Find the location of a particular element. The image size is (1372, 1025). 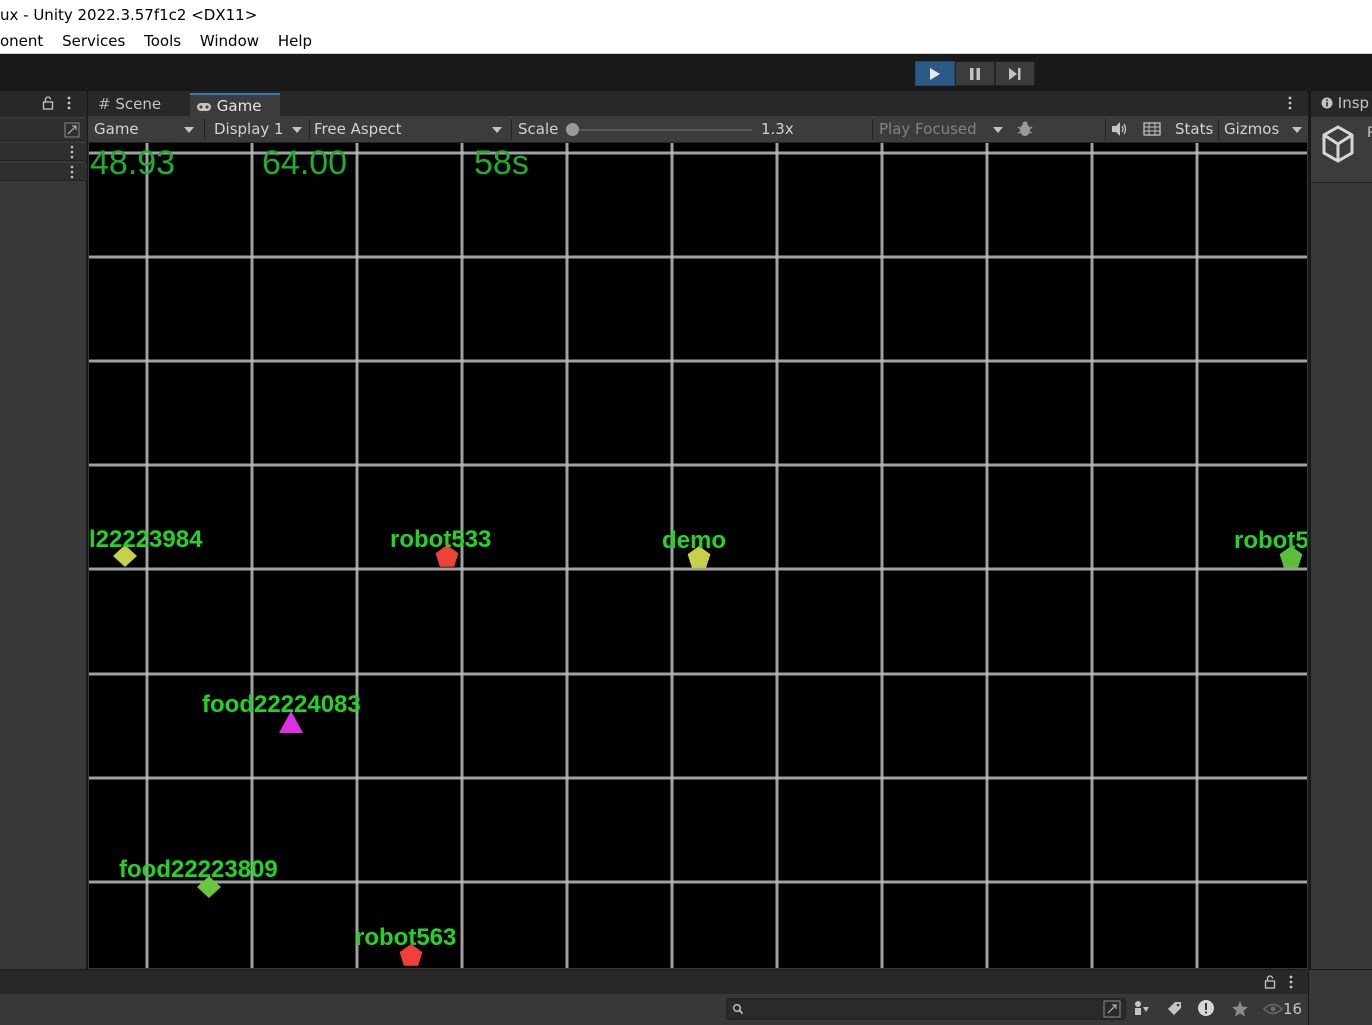

speaker-icon is located at coordinates (1119, 129).